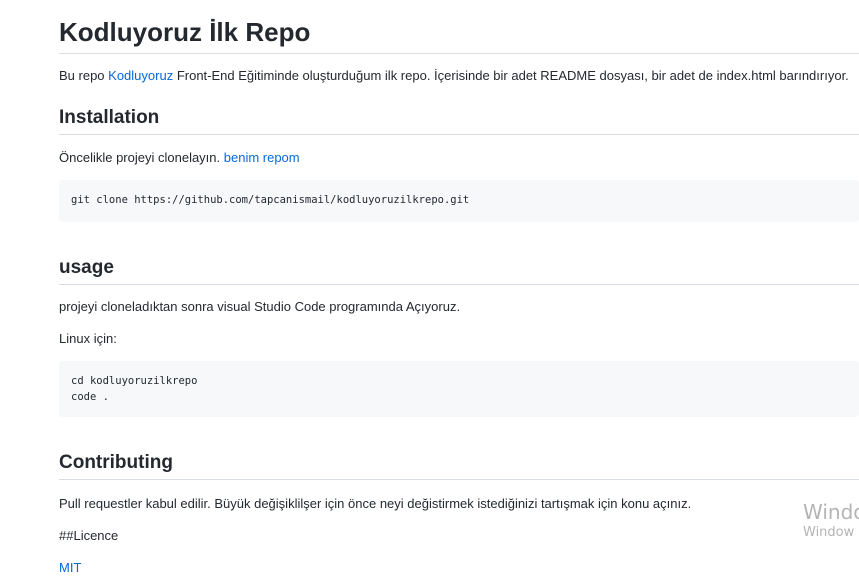 The image size is (859, 579). What do you see at coordinates (829, 532) in the screenshot?
I see `watermark-line-2: Window` at bounding box center [829, 532].